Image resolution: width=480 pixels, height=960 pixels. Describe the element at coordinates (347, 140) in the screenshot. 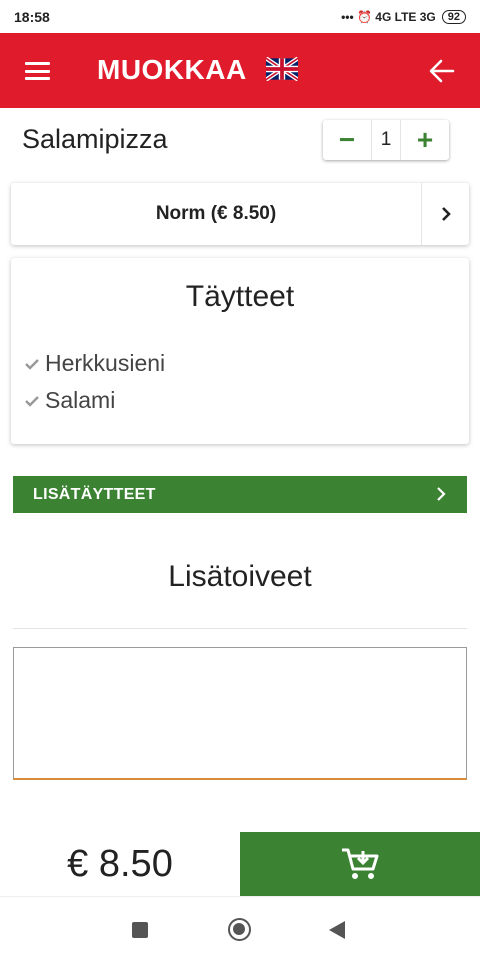

I see `decrement-button: −` at that location.